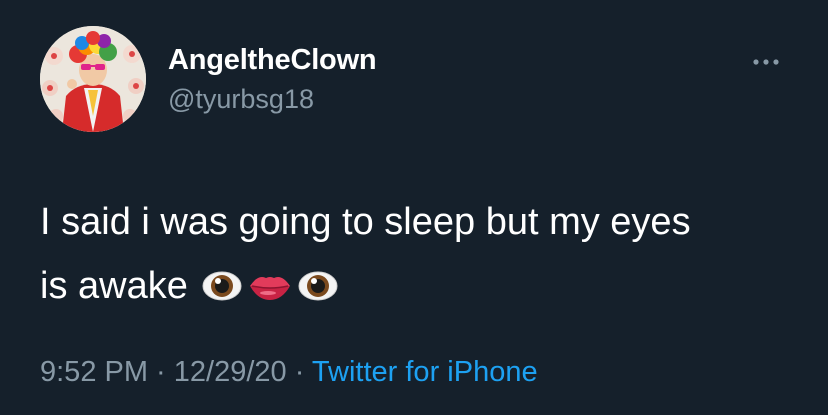 Image resolution: width=828 pixels, height=415 pixels. Describe the element at coordinates (420, 286) in the screenshot. I see `tweet-text-line-2: is awake` at that location.